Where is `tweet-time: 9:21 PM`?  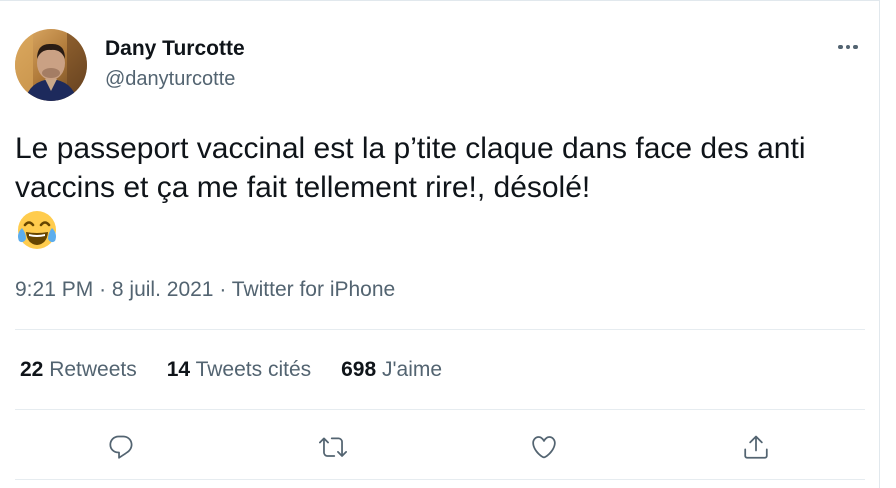
tweet-time: 9:21 PM is located at coordinates (54, 289).